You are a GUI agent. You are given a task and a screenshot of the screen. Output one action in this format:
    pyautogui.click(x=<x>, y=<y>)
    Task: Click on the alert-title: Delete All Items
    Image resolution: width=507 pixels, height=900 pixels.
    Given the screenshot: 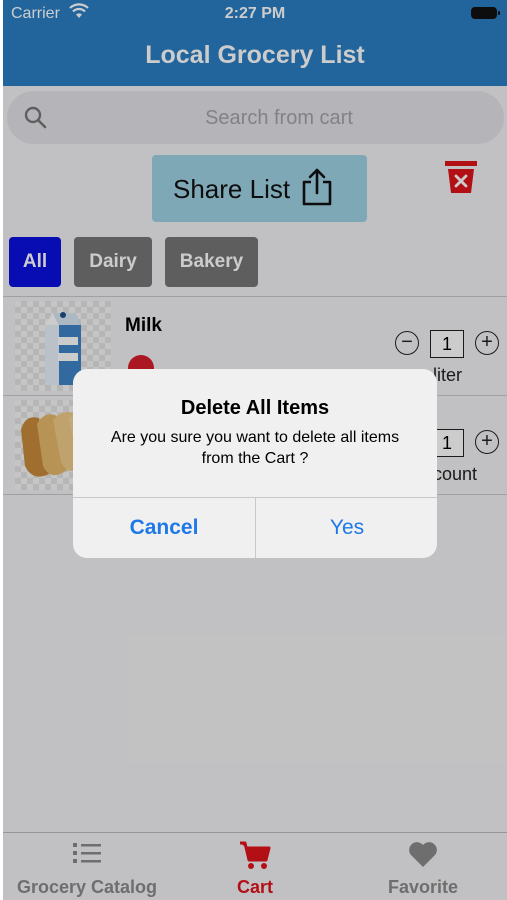 What is the action you would take?
    pyautogui.click(x=255, y=408)
    